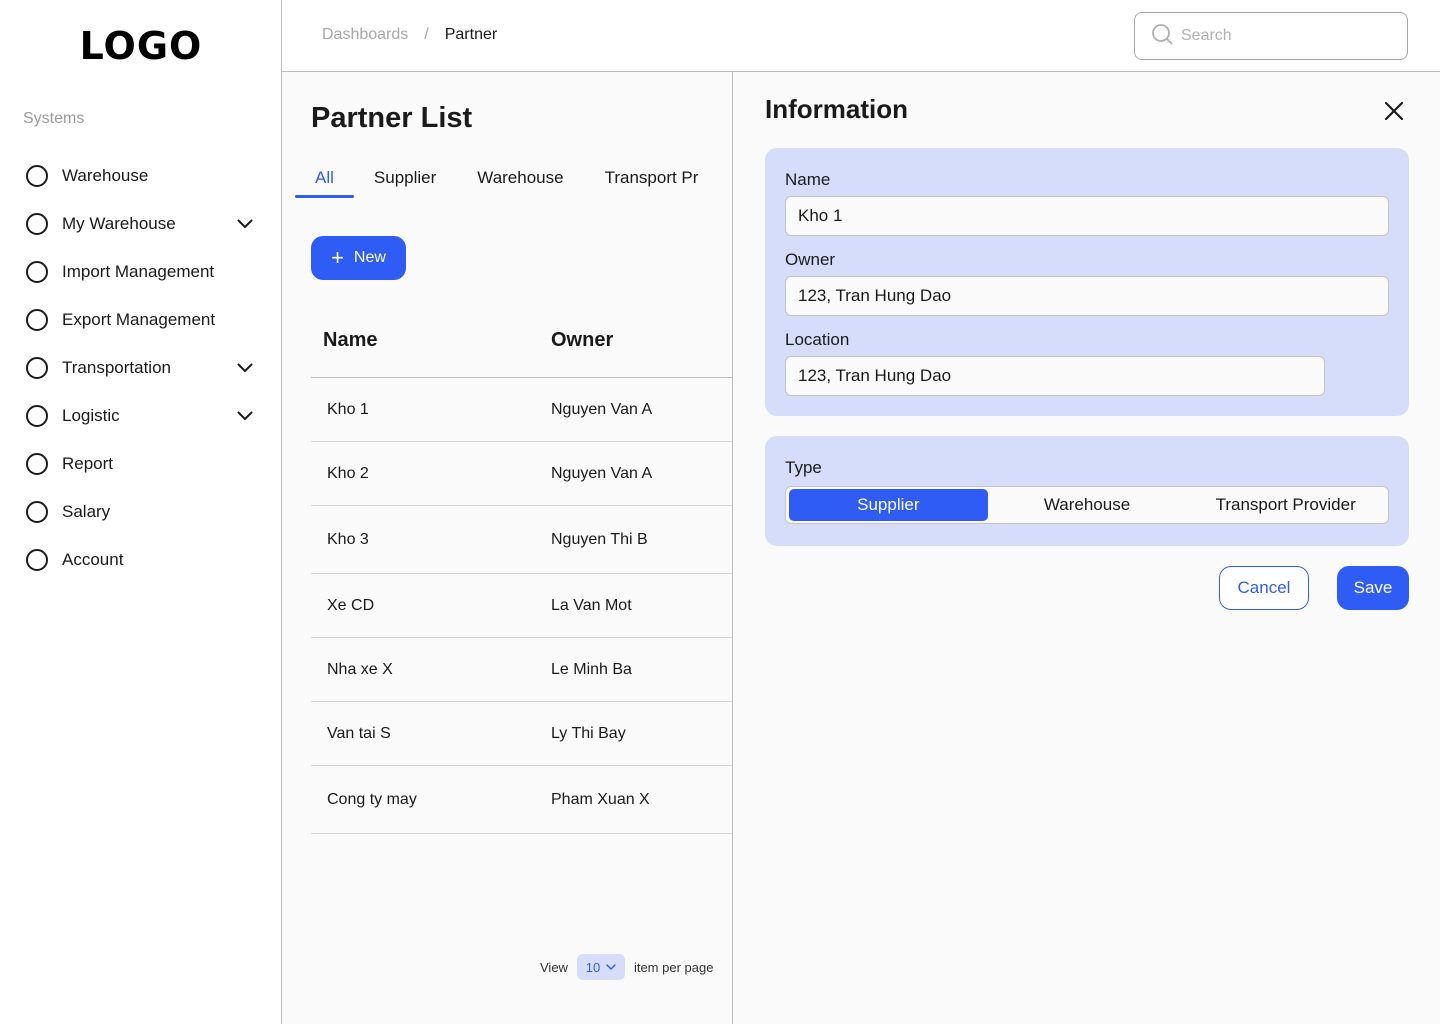  Describe the element at coordinates (409, 35) in the screenshot. I see `breadcrumb: Dashboards / Partner` at that location.